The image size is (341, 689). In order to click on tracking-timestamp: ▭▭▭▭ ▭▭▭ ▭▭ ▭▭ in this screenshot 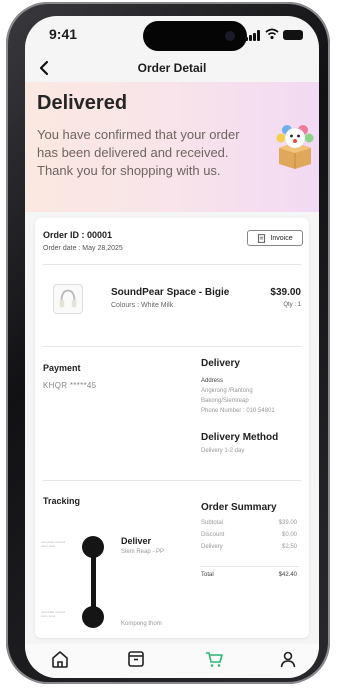, I will do `click(53, 614)`.